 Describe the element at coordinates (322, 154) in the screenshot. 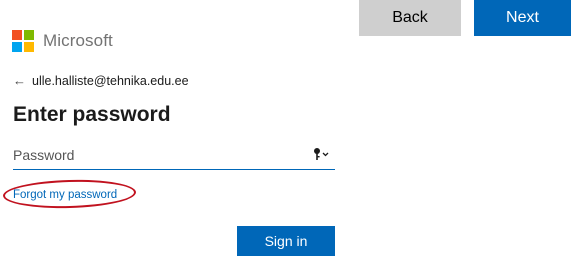

I see `key-dropdown-icon` at that location.